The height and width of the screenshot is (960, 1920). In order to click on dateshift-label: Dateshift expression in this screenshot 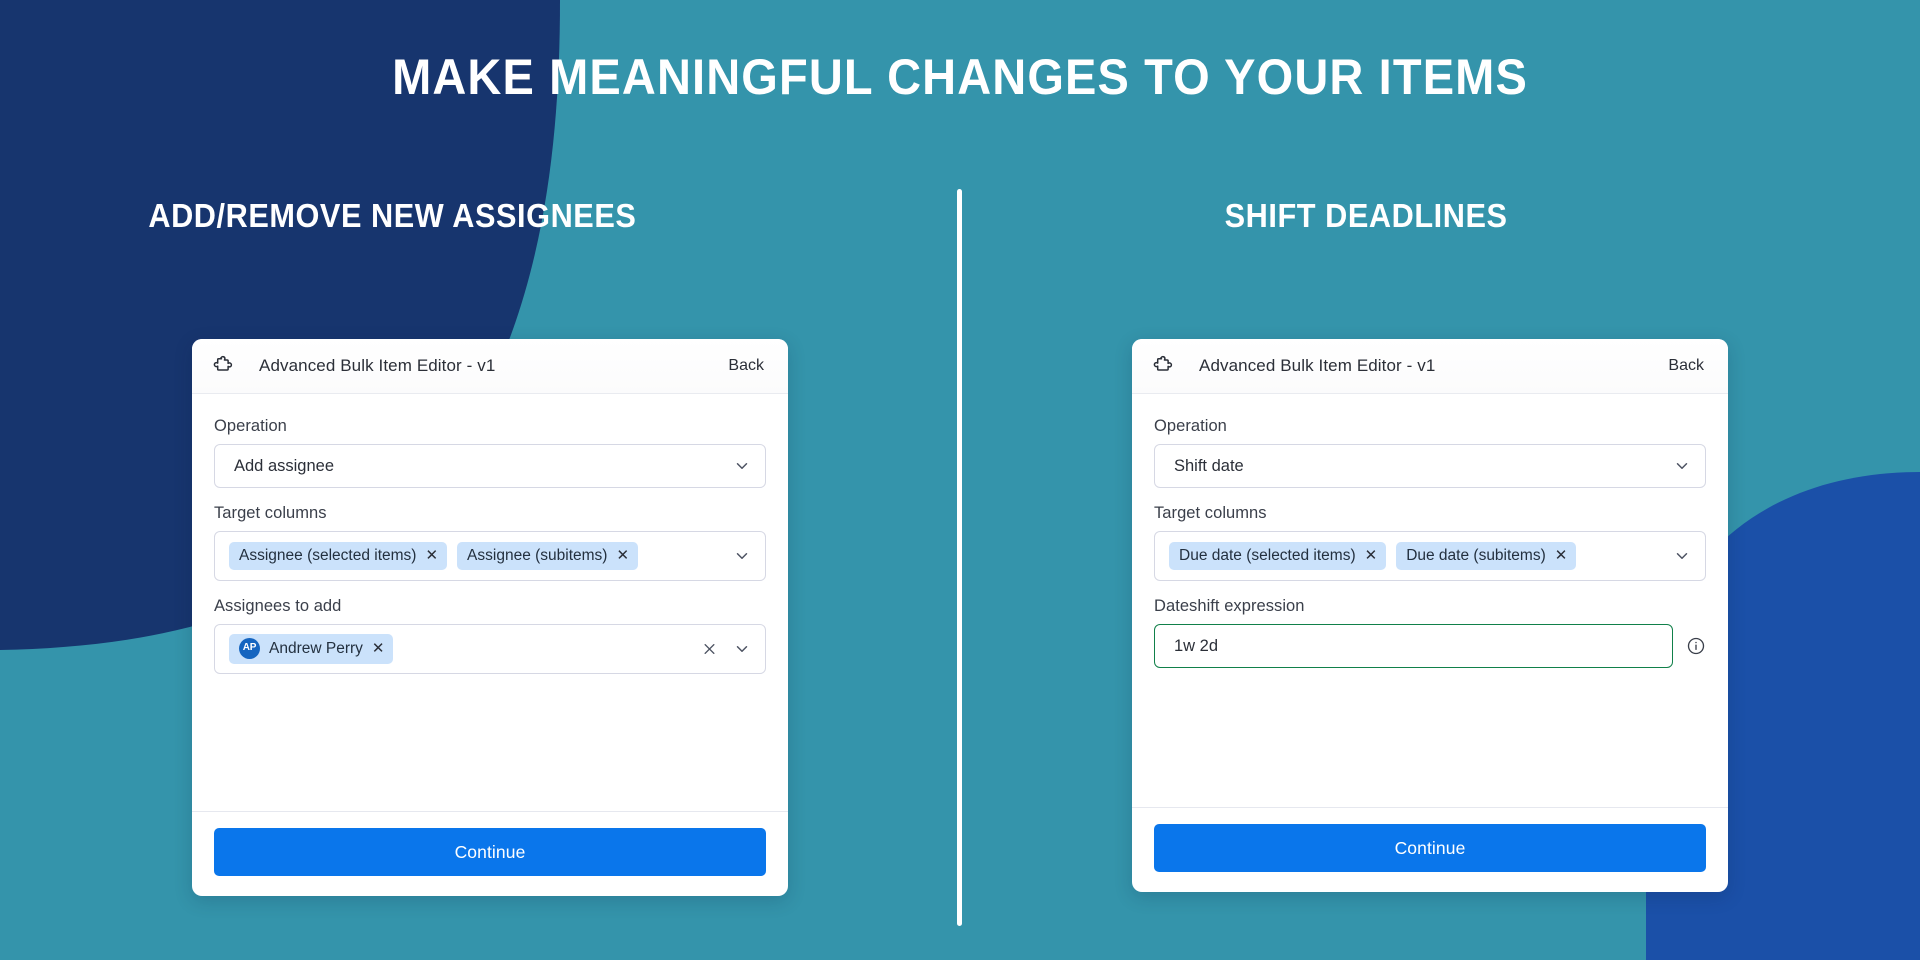, I will do `click(1229, 606)`.